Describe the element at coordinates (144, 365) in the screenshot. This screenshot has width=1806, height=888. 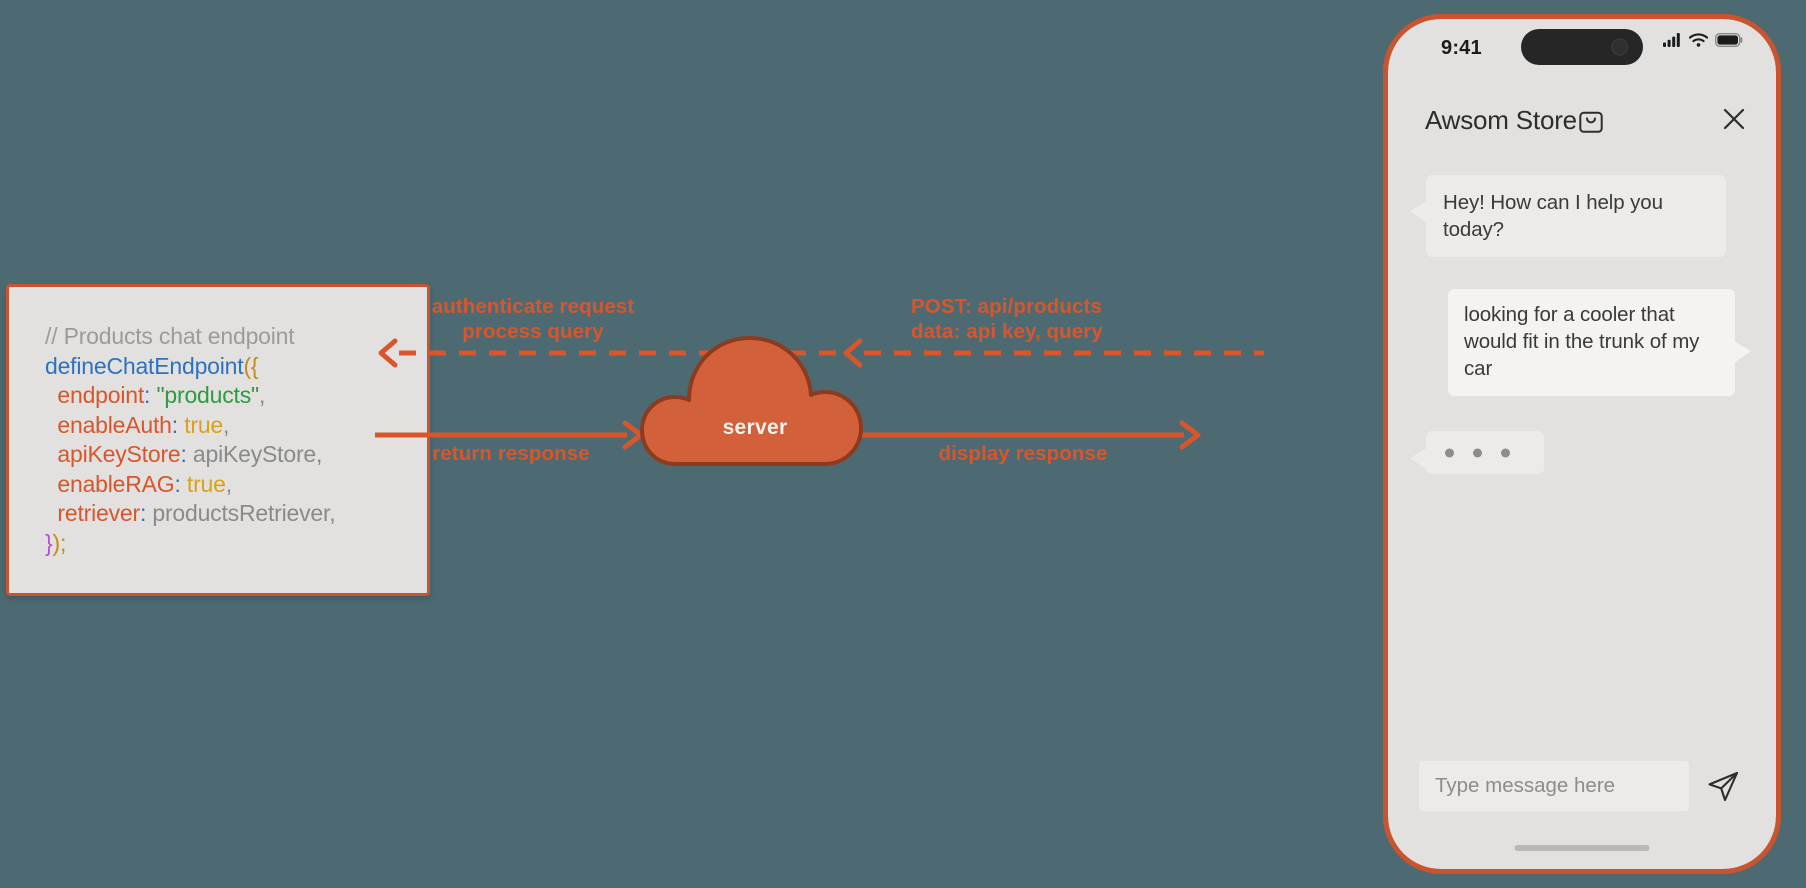
I see `code-function-name: defineChatEndpoint` at that location.